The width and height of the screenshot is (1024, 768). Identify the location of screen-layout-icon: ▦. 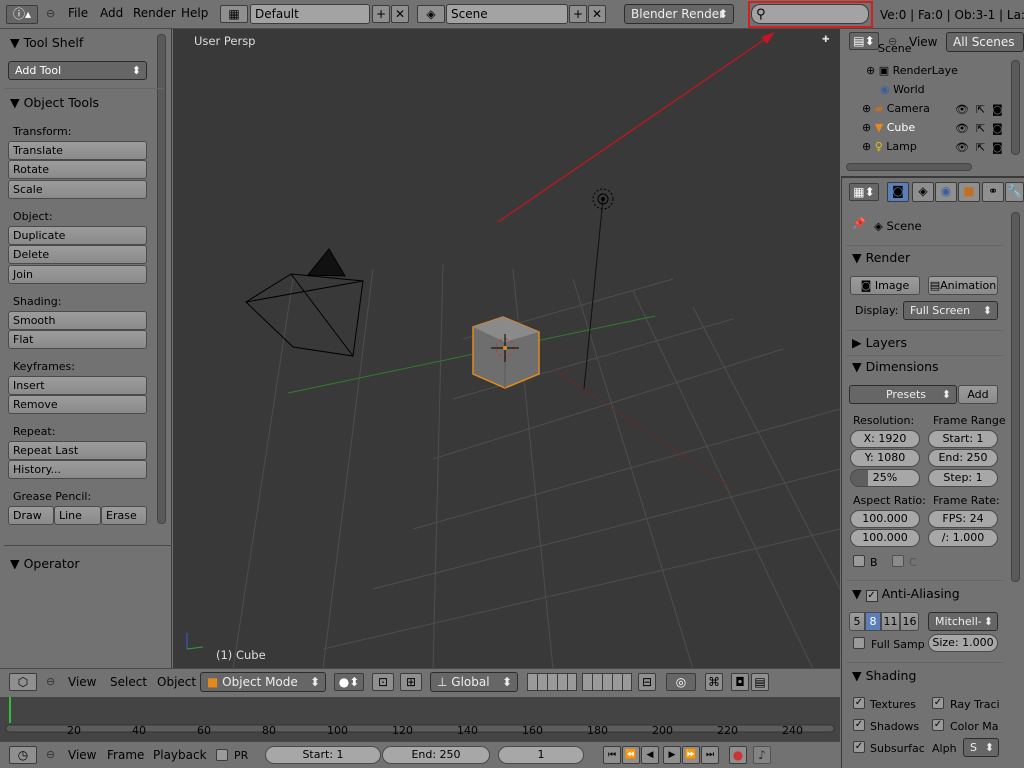
(234, 14).